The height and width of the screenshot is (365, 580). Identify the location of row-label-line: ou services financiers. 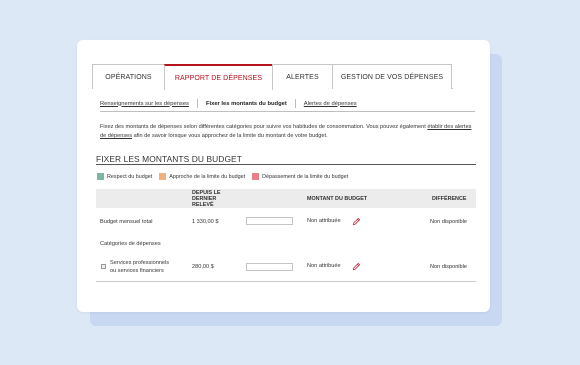
(137, 271).